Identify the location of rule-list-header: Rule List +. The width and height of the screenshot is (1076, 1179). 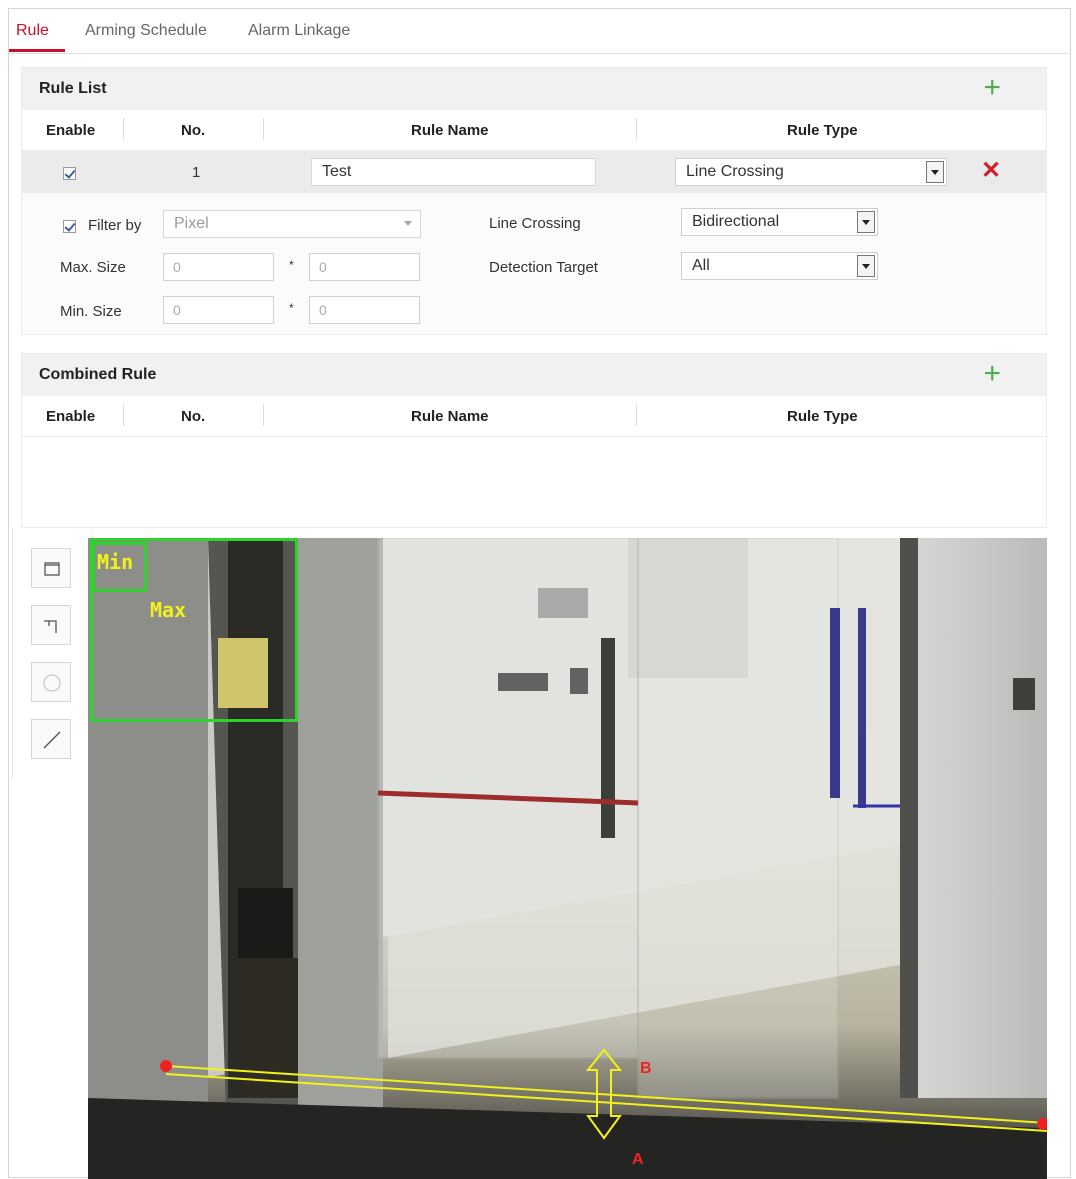
(534, 89).